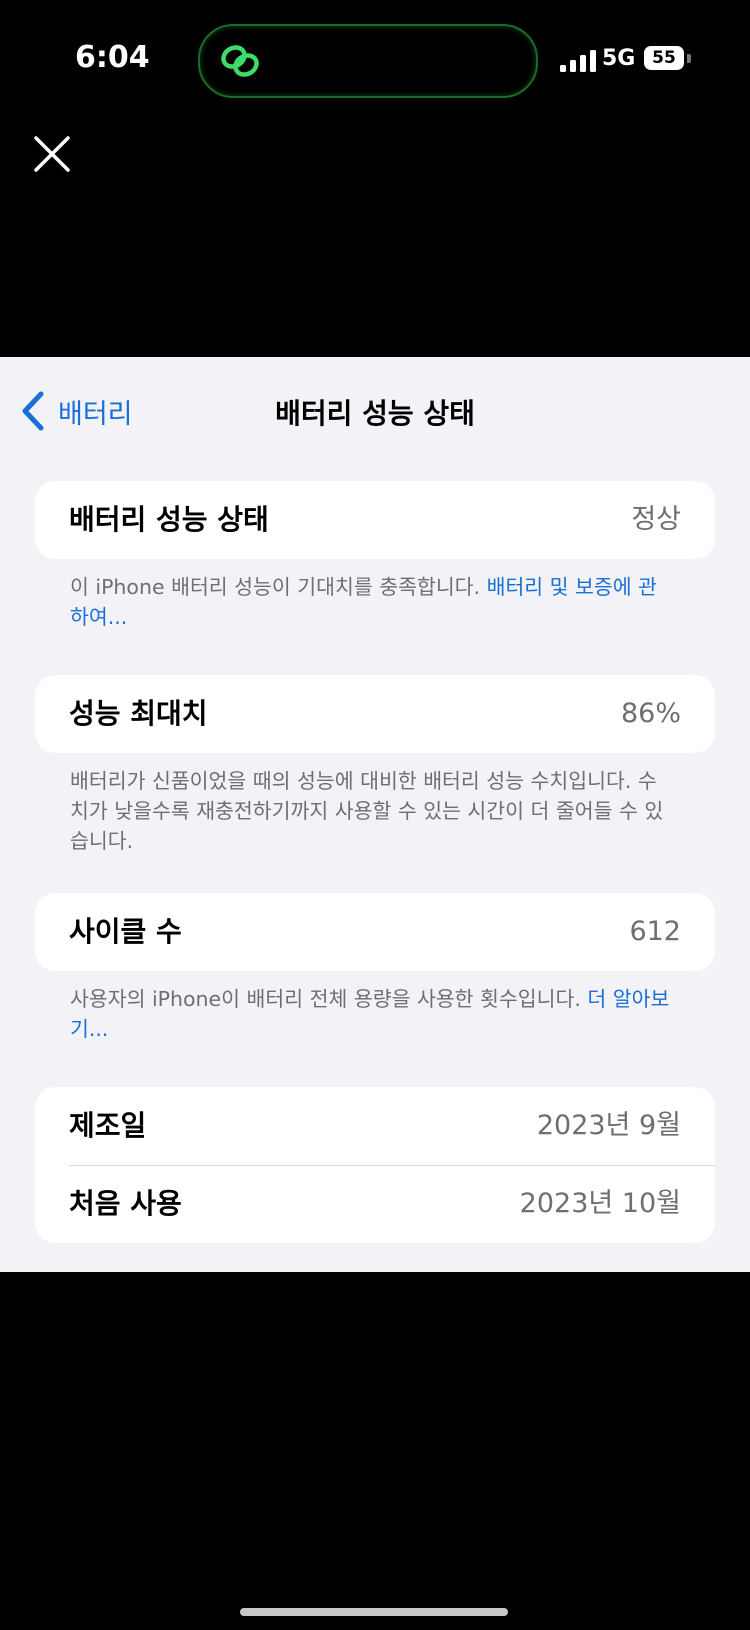 Image resolution: width=750 pixels, height=1630 pixels. Describe the element at coordinates (374, 1612) in the screenshot. I see `home-indicator` at that location.